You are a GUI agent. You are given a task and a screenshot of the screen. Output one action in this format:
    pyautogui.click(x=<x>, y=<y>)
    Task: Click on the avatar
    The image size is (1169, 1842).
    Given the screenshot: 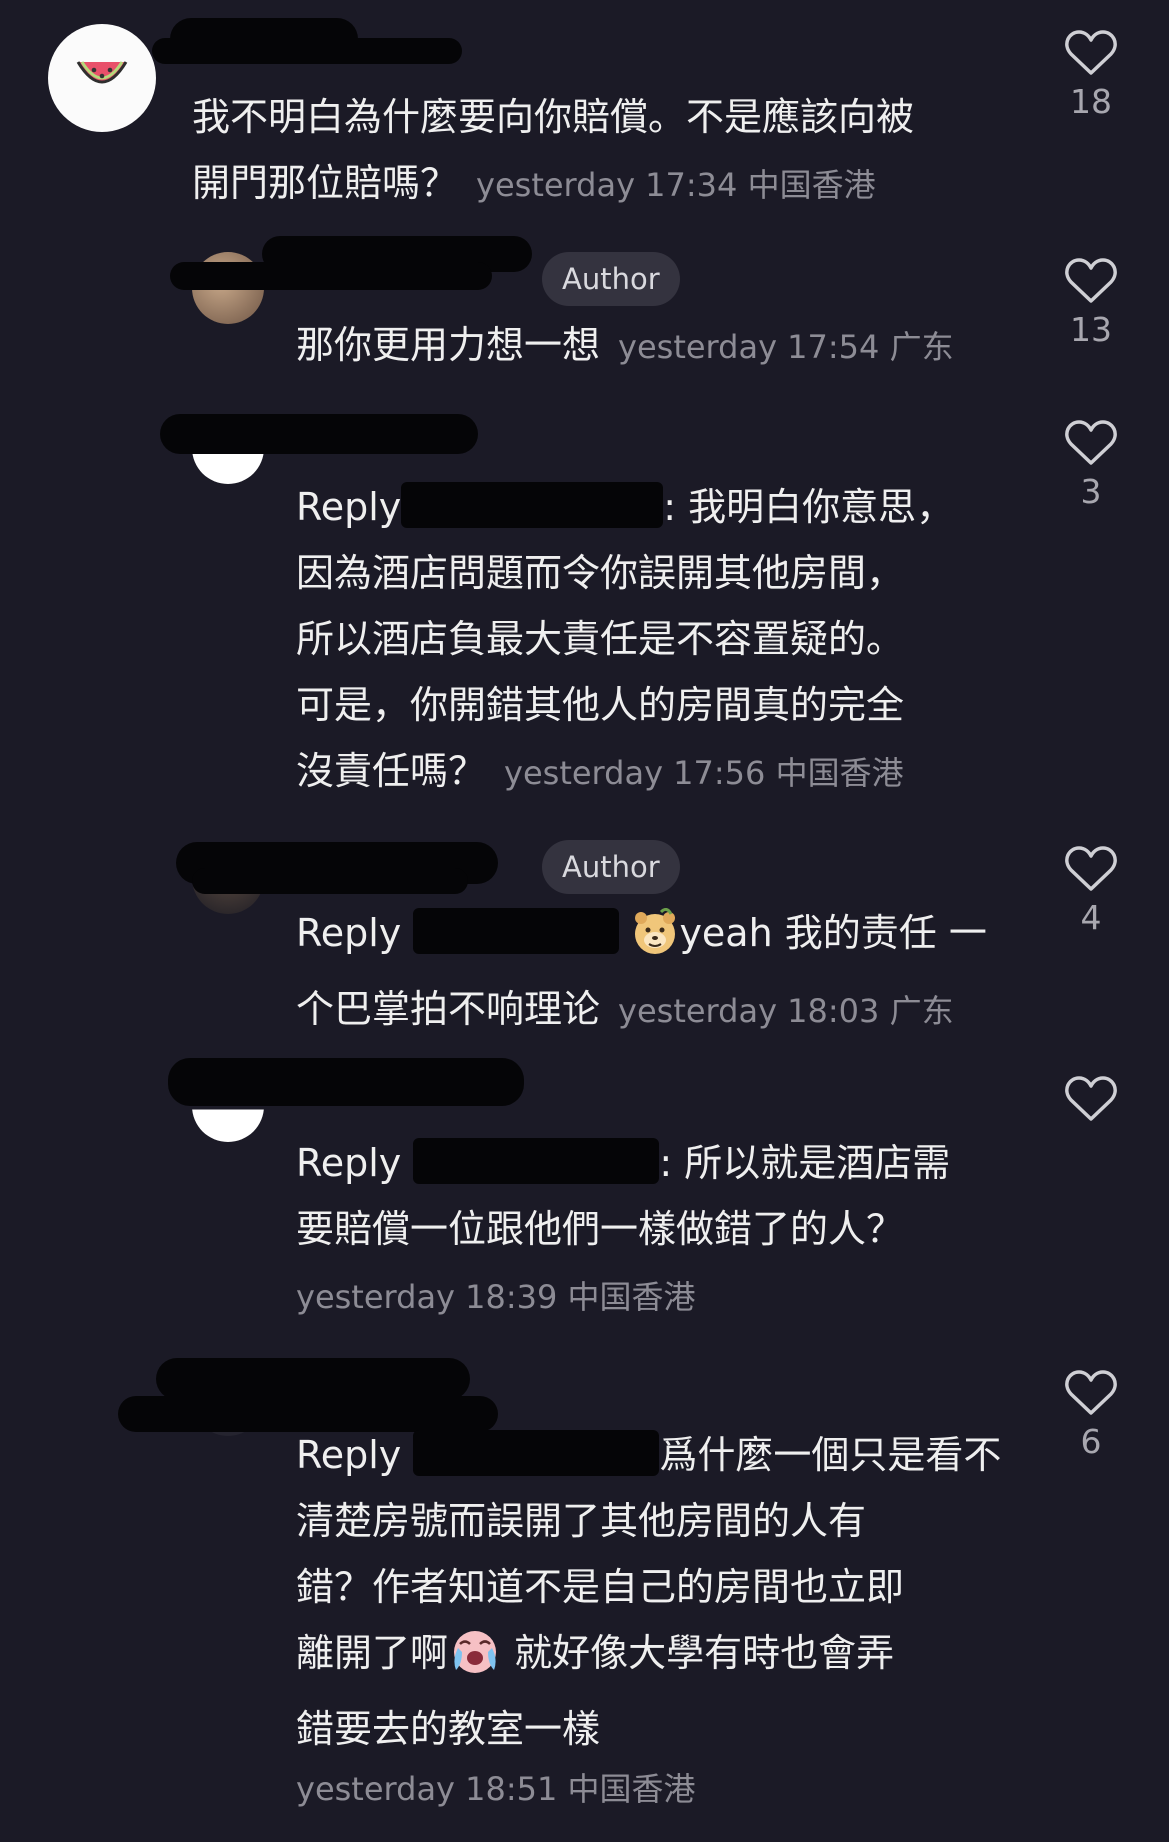 What is the action you would take?
    pyautogui.click(x=102, y=78)
    